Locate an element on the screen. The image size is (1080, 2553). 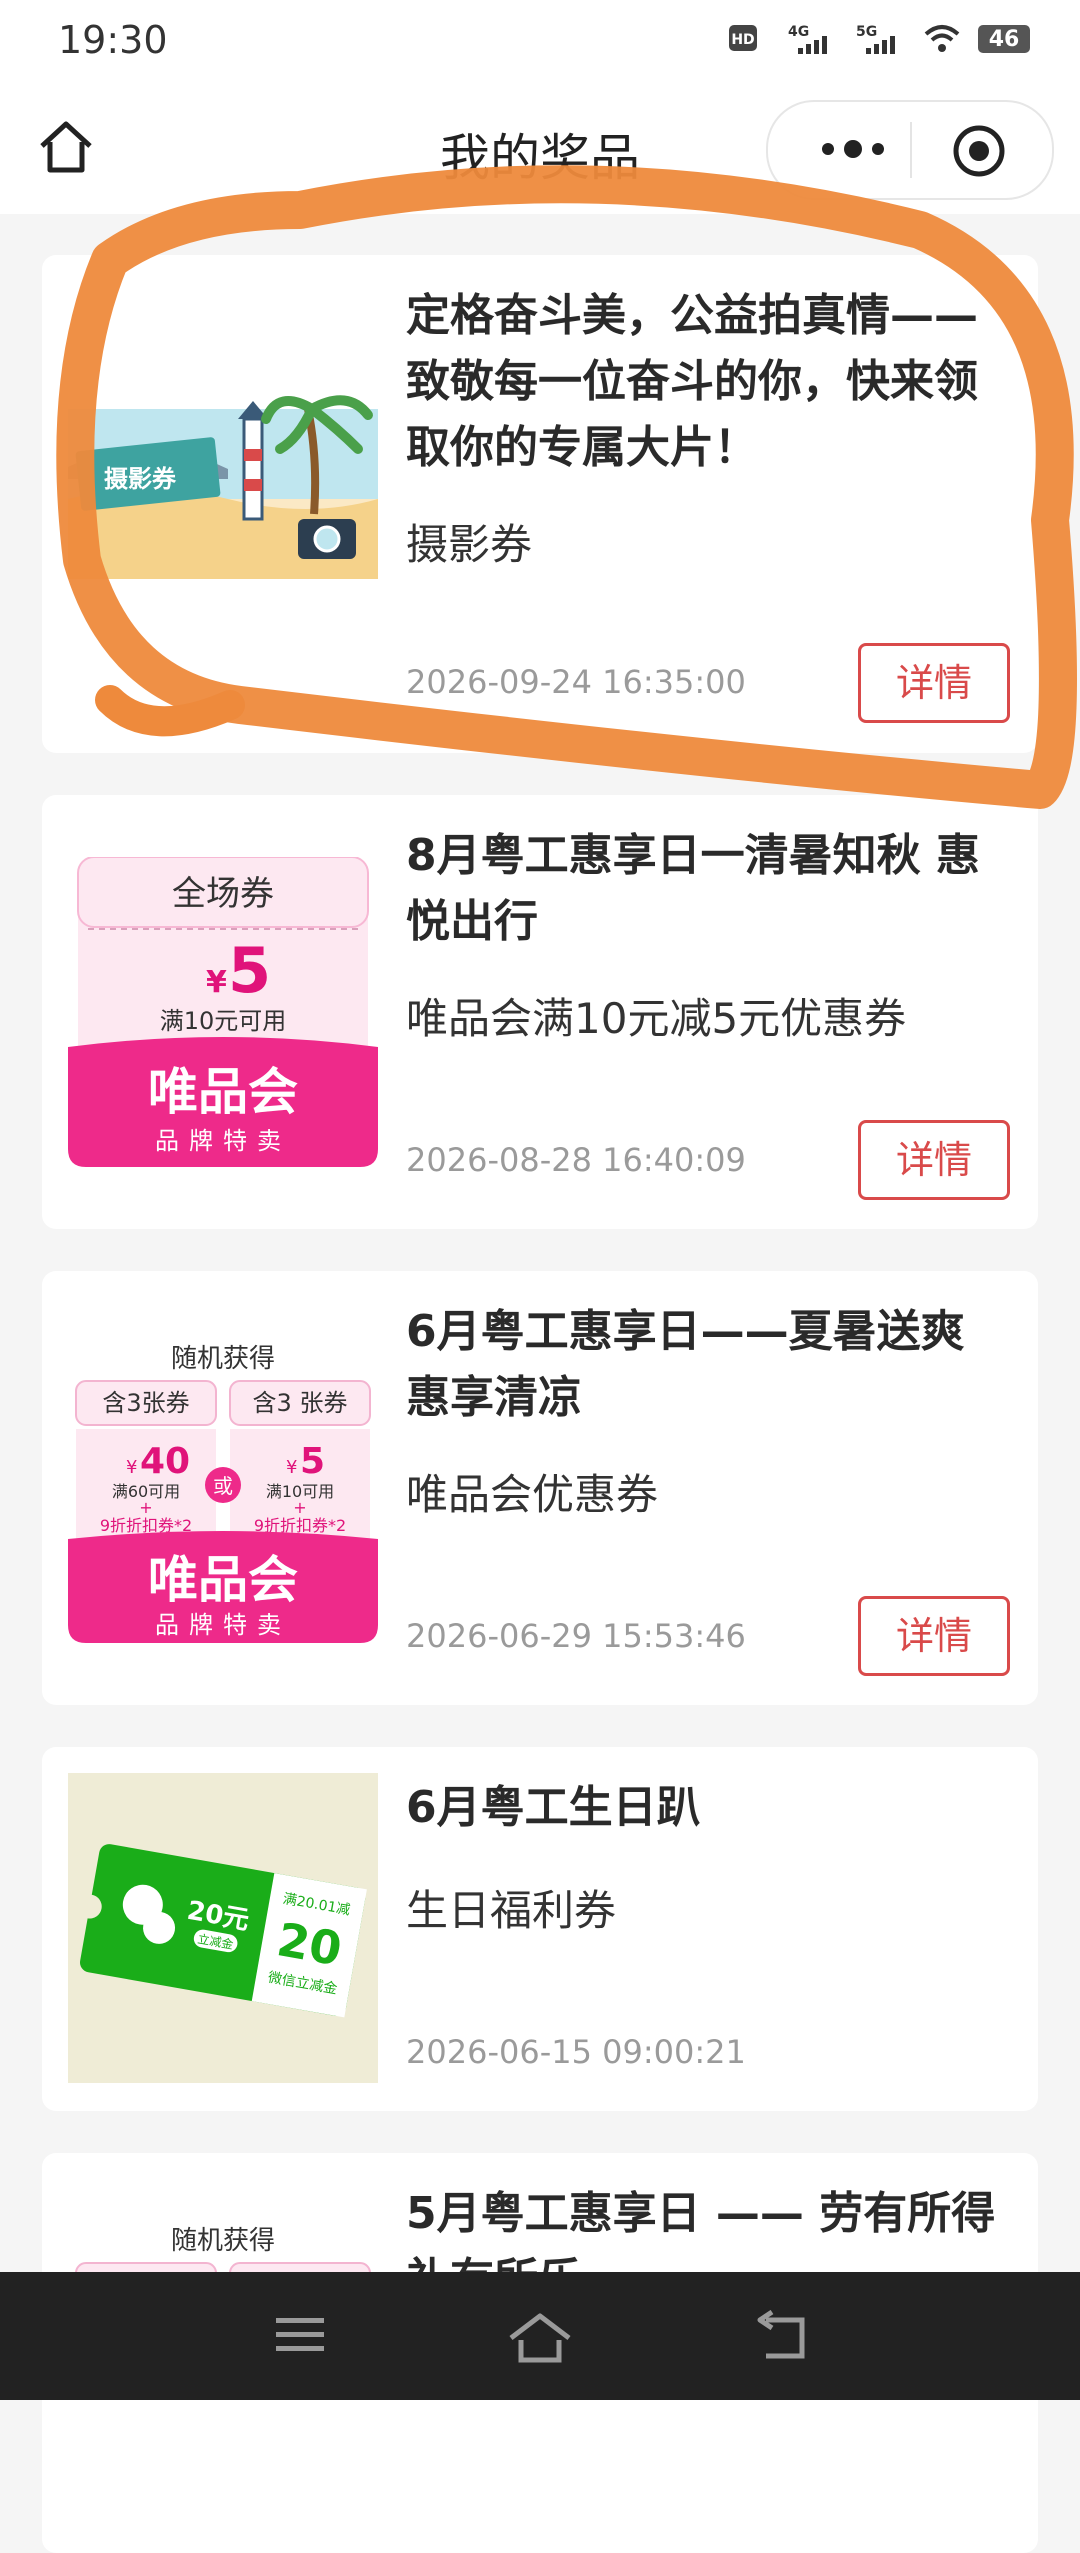
menu-icon is located at coordinates (300, 2335).